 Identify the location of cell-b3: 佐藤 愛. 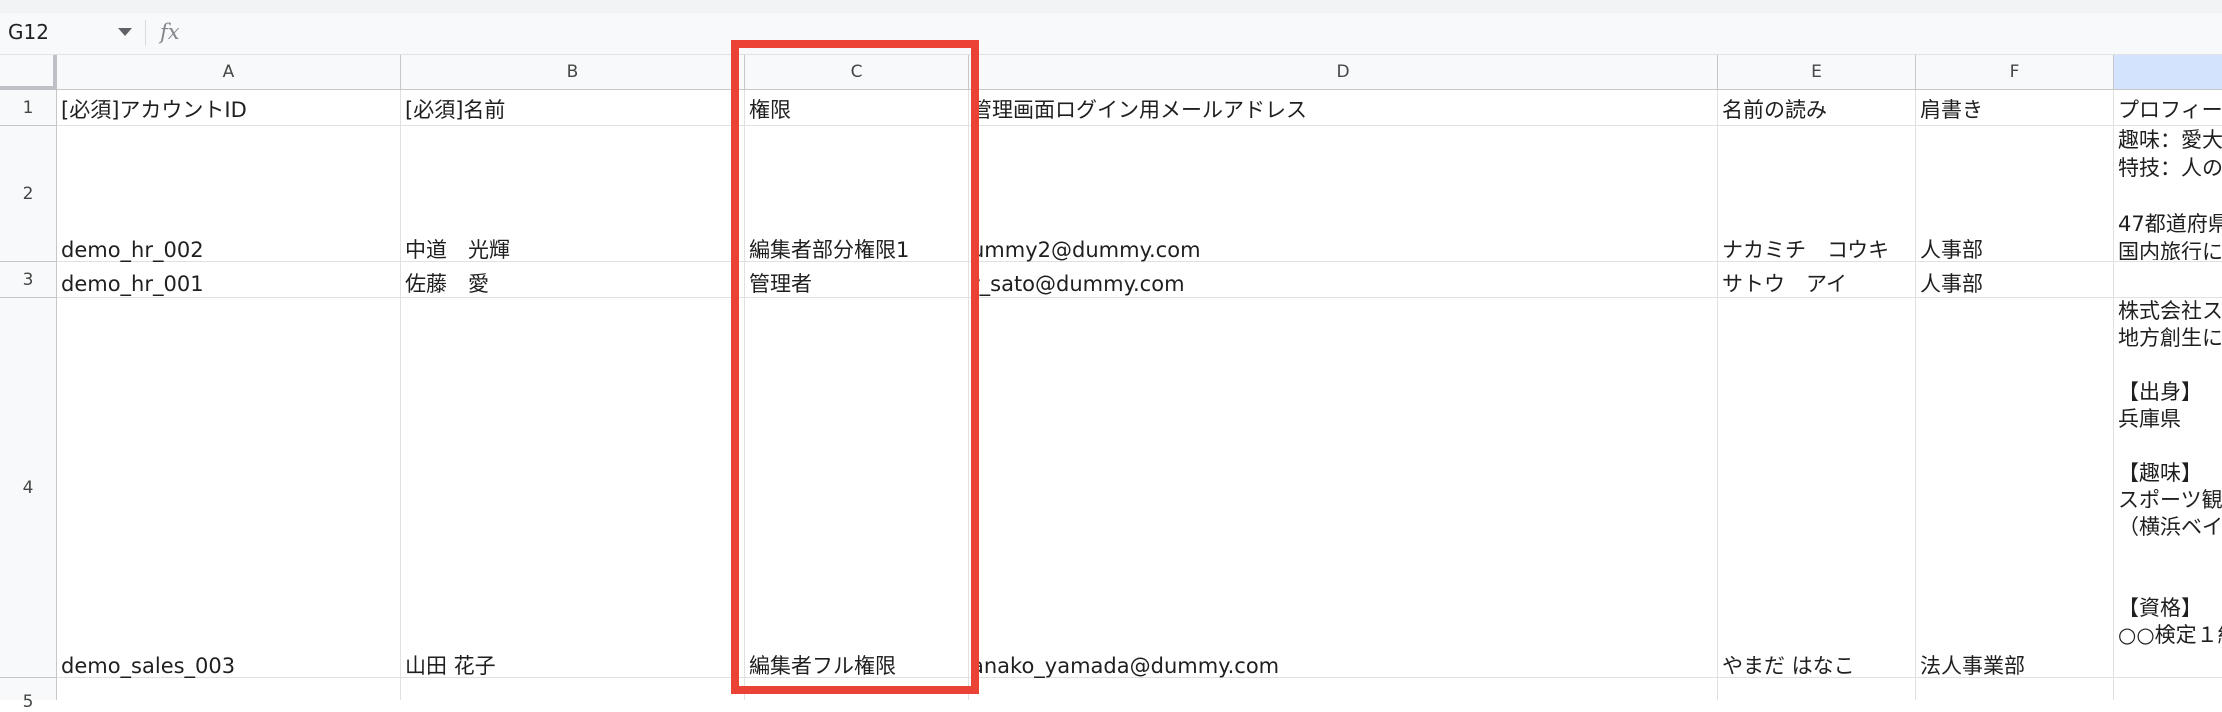
(573, 284).